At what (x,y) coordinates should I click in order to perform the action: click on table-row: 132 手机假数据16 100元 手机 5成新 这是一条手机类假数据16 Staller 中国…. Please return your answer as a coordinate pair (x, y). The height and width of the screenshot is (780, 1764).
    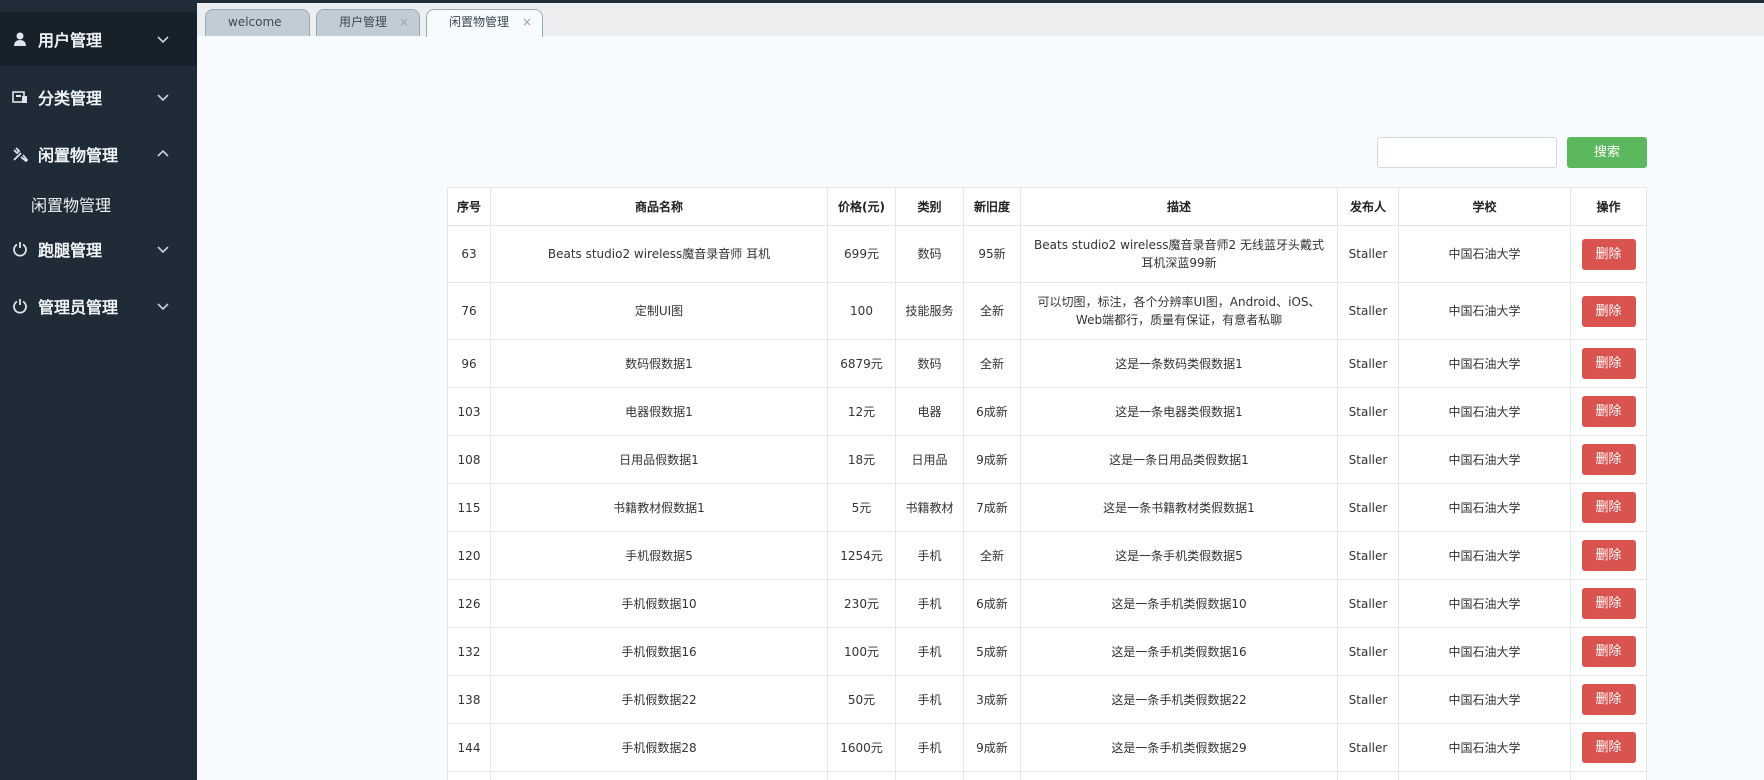
    Looking at the image, I should click on (1047, 651).